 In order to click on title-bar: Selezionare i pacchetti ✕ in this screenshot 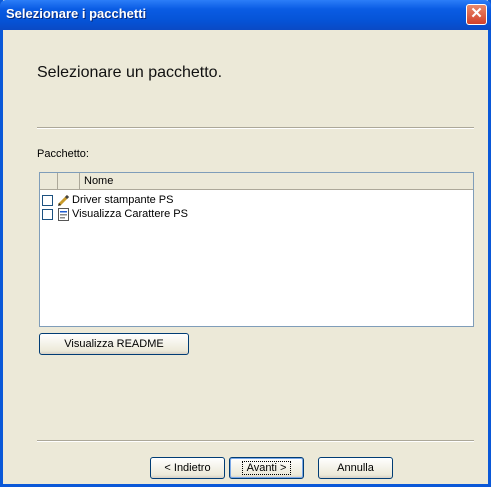, I will do `click(245, 15)`.